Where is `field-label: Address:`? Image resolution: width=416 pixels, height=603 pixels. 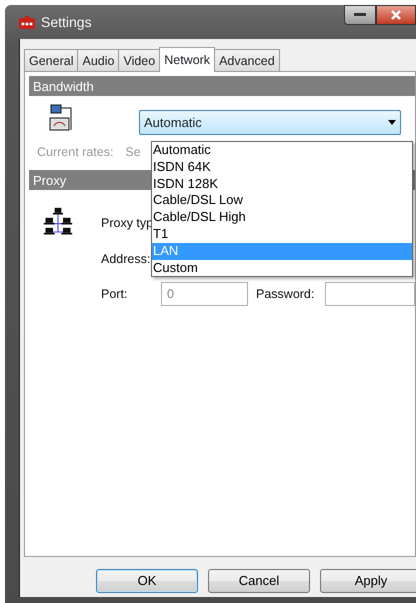 field-label: Address: is located at coordinates (125, 259).